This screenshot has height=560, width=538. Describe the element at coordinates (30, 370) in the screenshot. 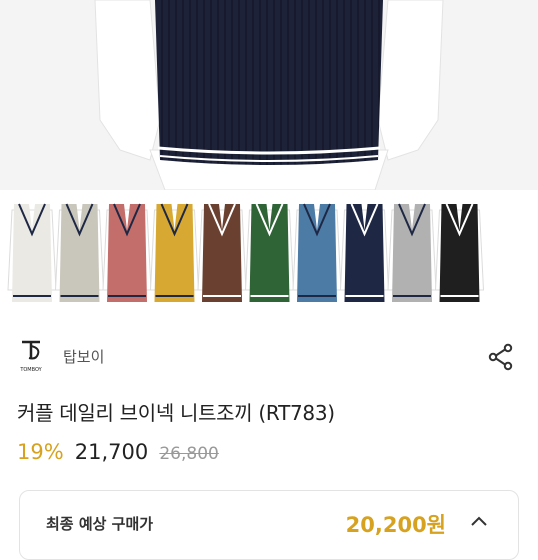

I see `svg-text: TOMBOY` at that location.